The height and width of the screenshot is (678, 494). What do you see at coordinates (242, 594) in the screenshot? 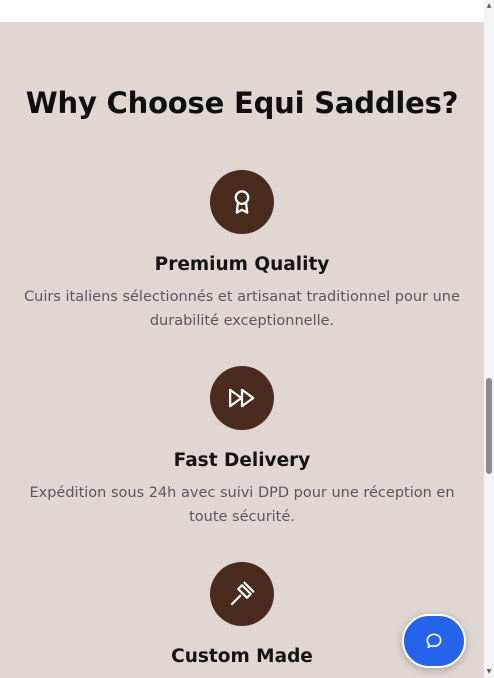
I see `hammer-icon` at bounding box center [242, 594].